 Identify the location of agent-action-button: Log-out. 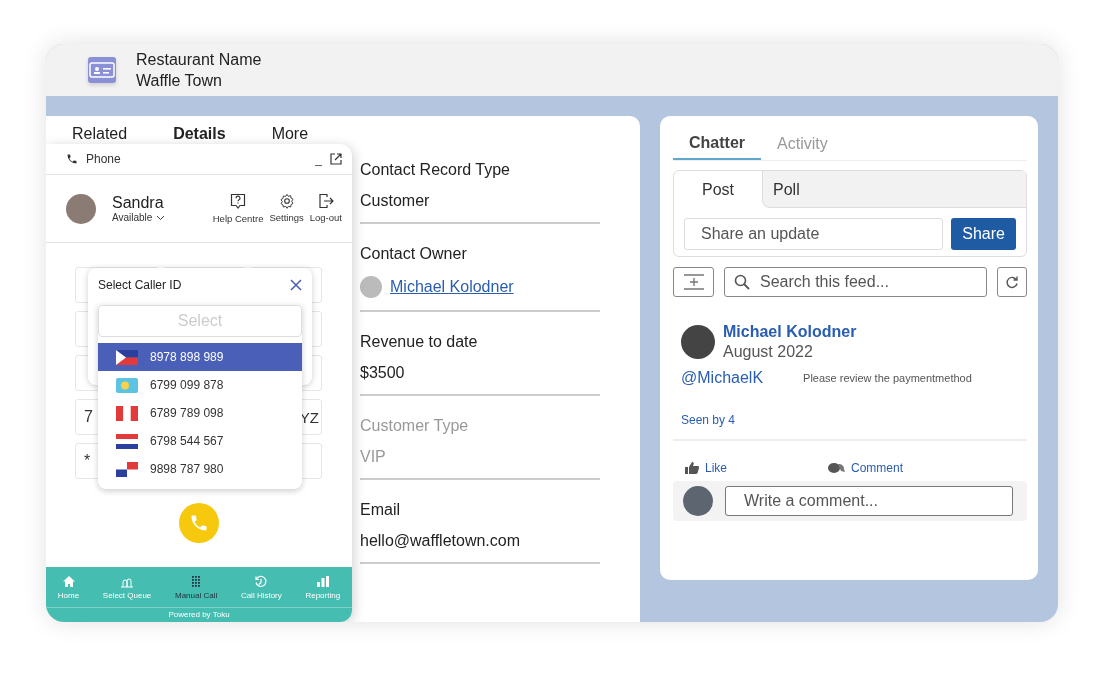
(325, 208).